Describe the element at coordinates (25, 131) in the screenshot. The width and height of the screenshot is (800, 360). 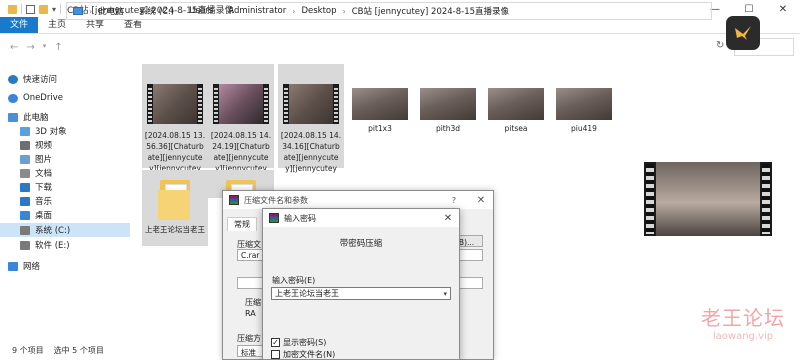
I see `cube-icon` at that location.